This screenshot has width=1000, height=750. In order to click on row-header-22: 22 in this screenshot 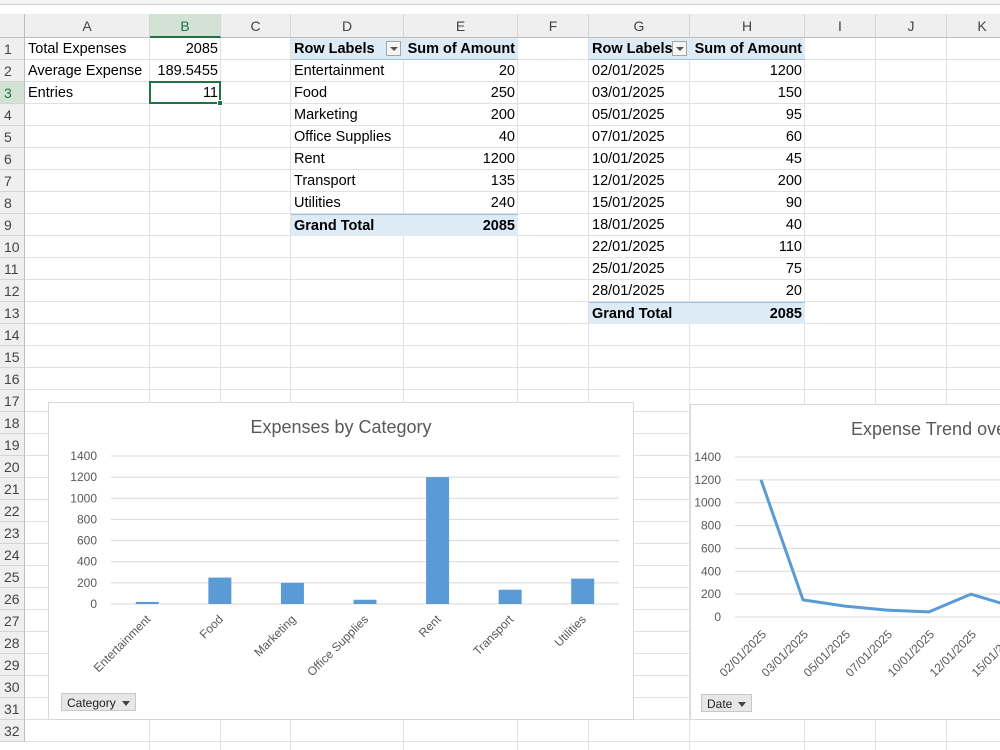, I will do `click(12, 511)`.